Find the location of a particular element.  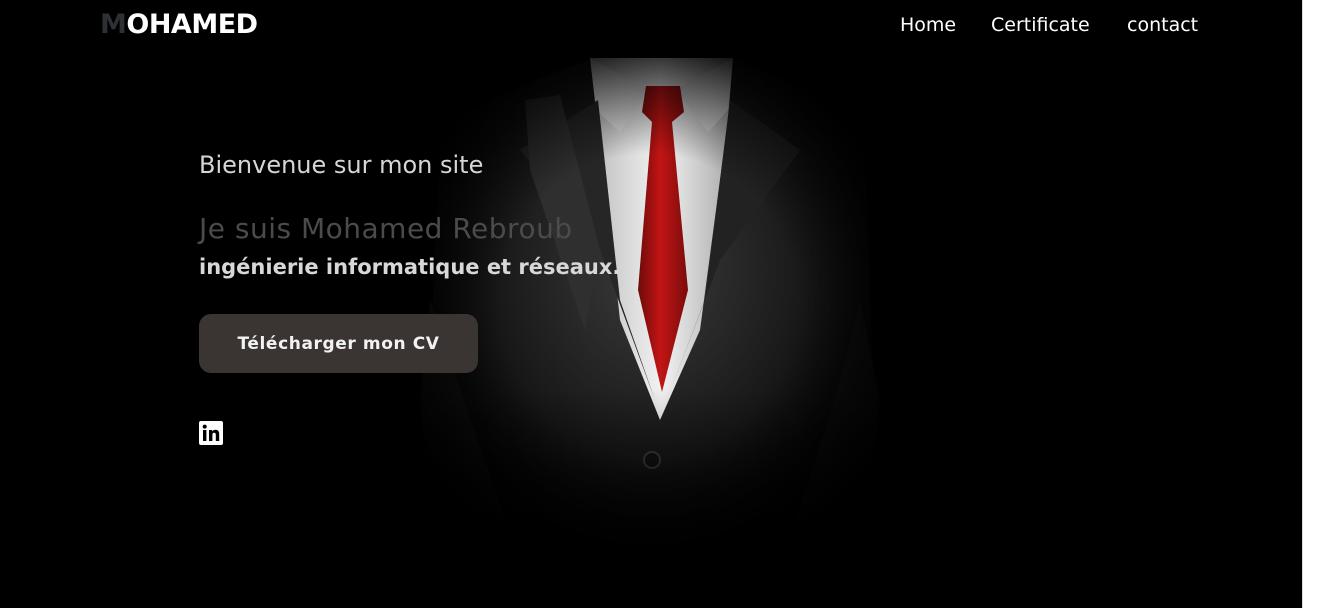

linkedin-icon is located at coordinates (211, 433).